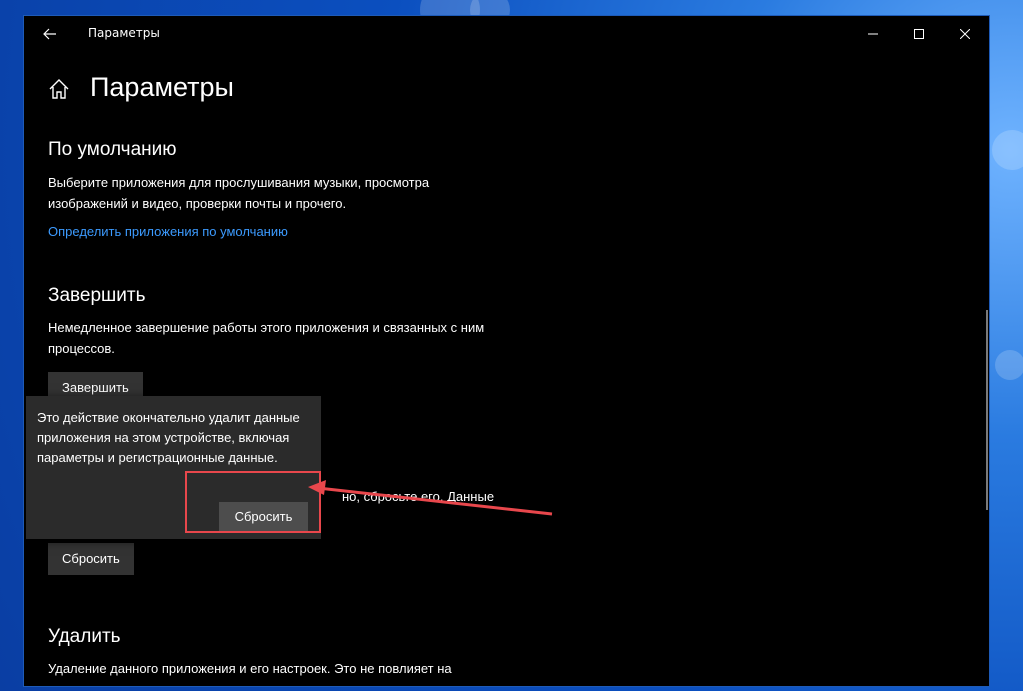 This screenshot has height=691, width=1023. Describe the element at coordinates (987, 410) in the screenshot. I see `scrollbar-thumb` at that location.